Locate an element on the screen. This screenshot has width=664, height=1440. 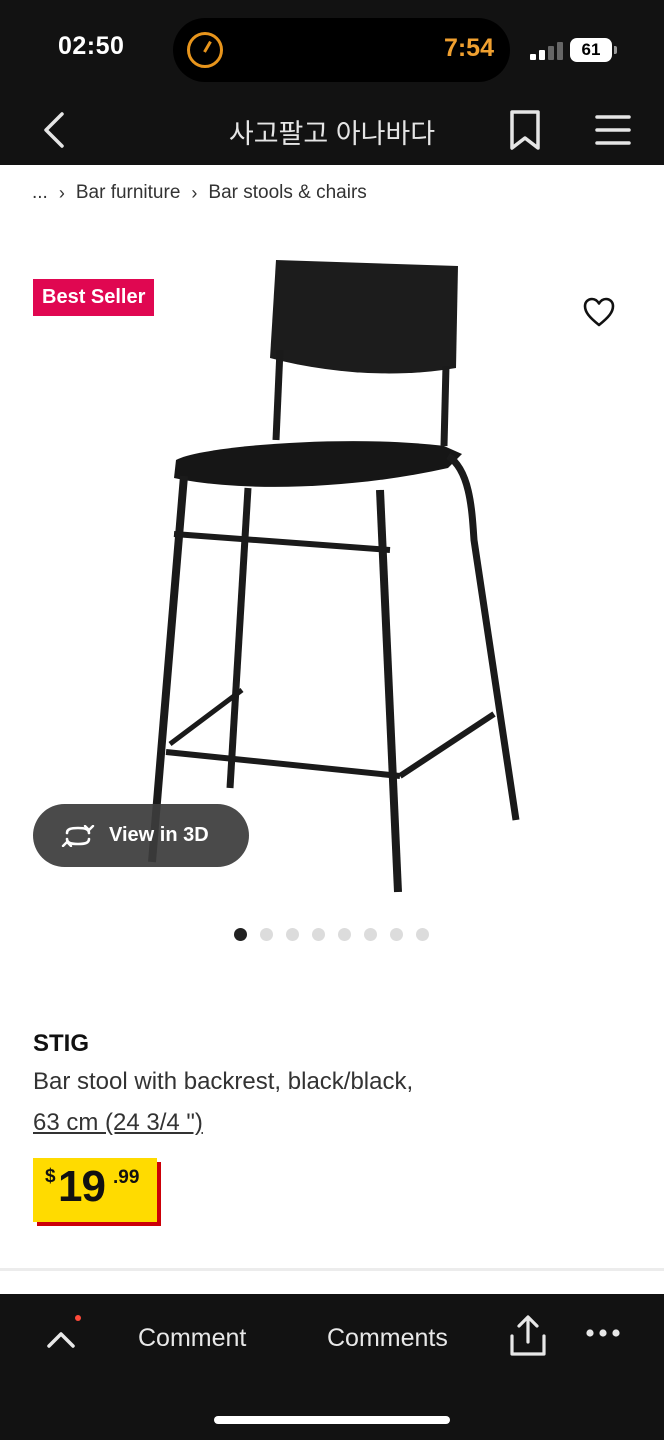
share-icon is located at coordinates (528, 1335).